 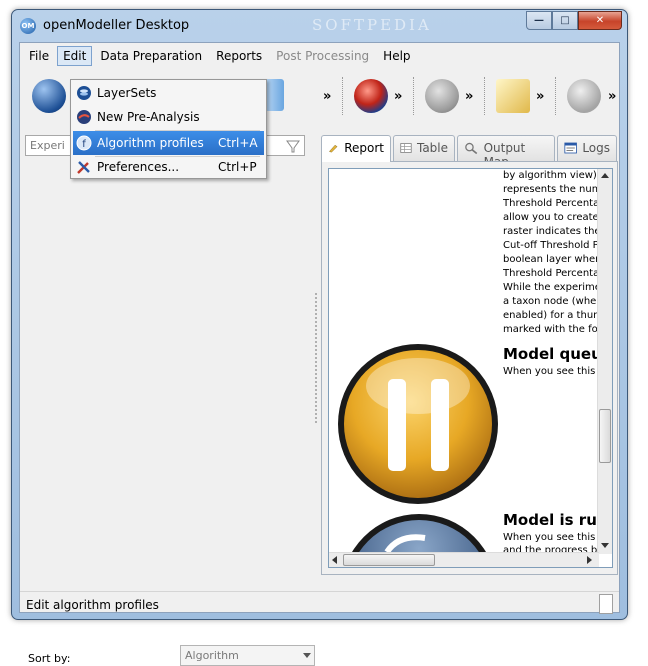 I want to click on toolbar-more-2: », so click(x=398, y=96).